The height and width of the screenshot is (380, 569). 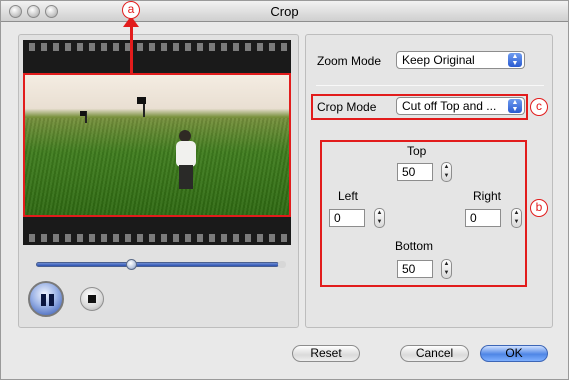 I want to click on separator, so click(x=430, y=85).